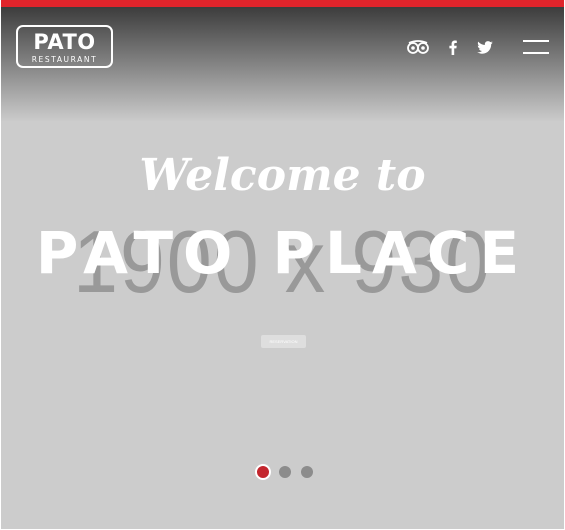 Image resolution: width=565 pixels, height=530 pixels. What do you see at coordinates (283, 341) in the screenshot?
I see `hero-cta-button: RESERVATION` at bounding box center [283, 341].